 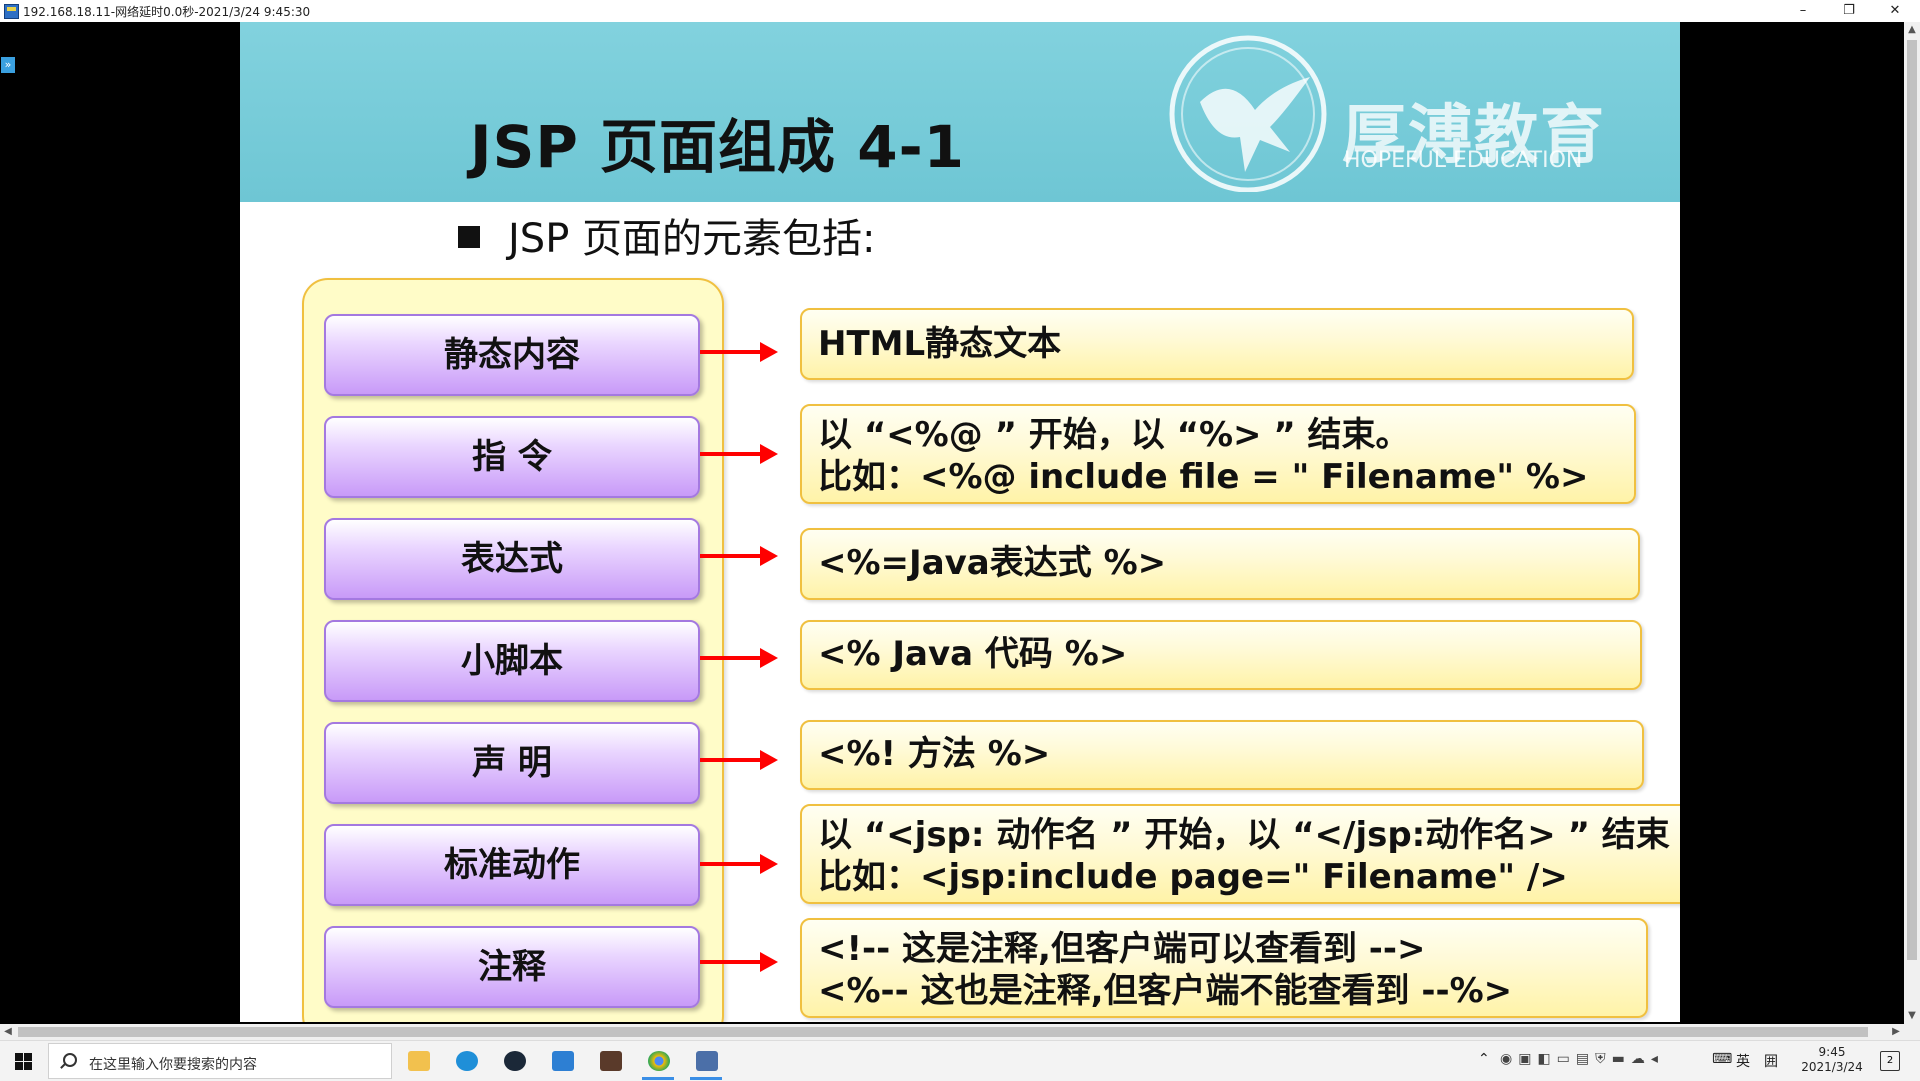 I want to click on window-title: 192.168.18.11-网络延时0.0秒-2021/3/24 9:45:30, so click(x=167, y=12).